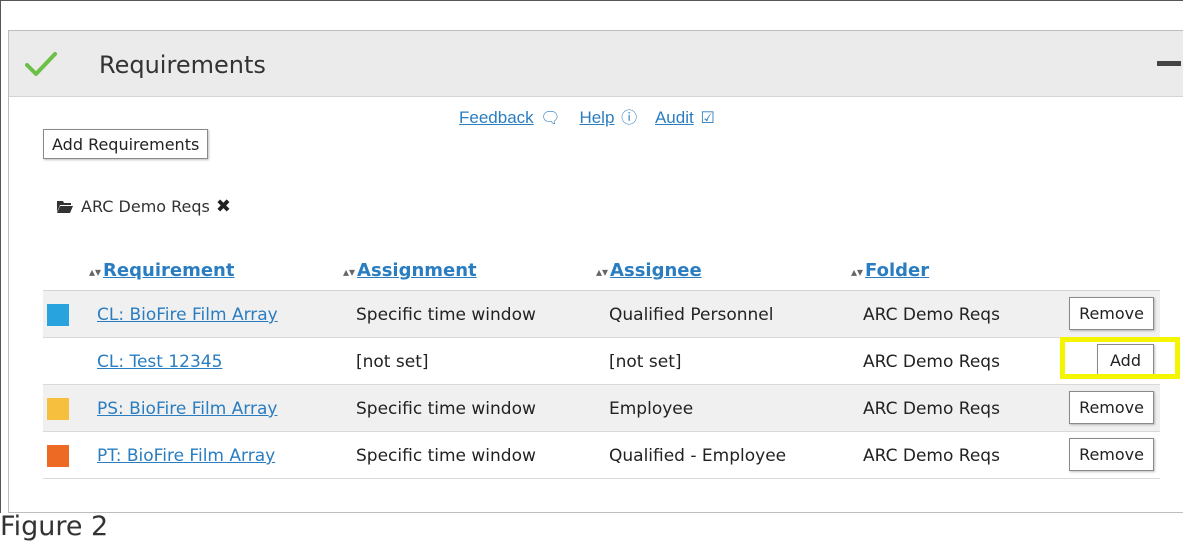 Image resolution: width=1183 pixels, height=548 pixels. What do you see at coordinates (596, 64) in the screenshot?
I see `panel-header: Requirements` at bounding box center [596, 64].